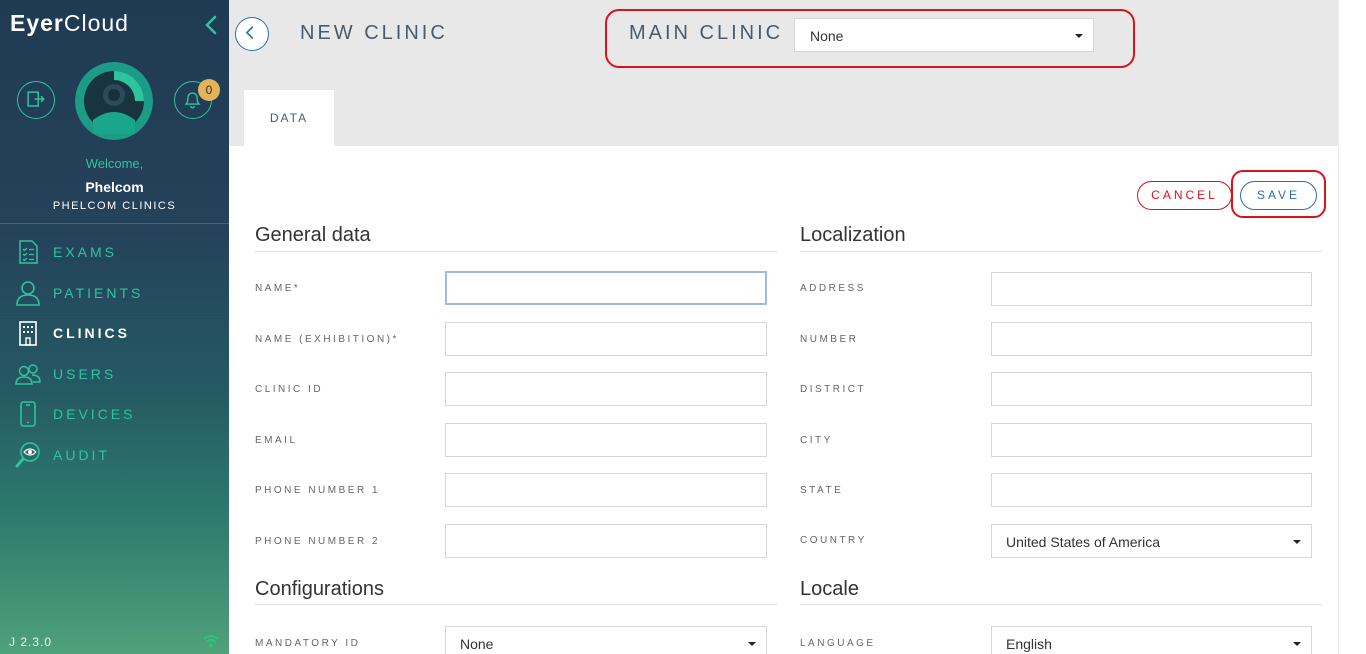  I want to click on mandatory-id-value: None, so click(477, 644).